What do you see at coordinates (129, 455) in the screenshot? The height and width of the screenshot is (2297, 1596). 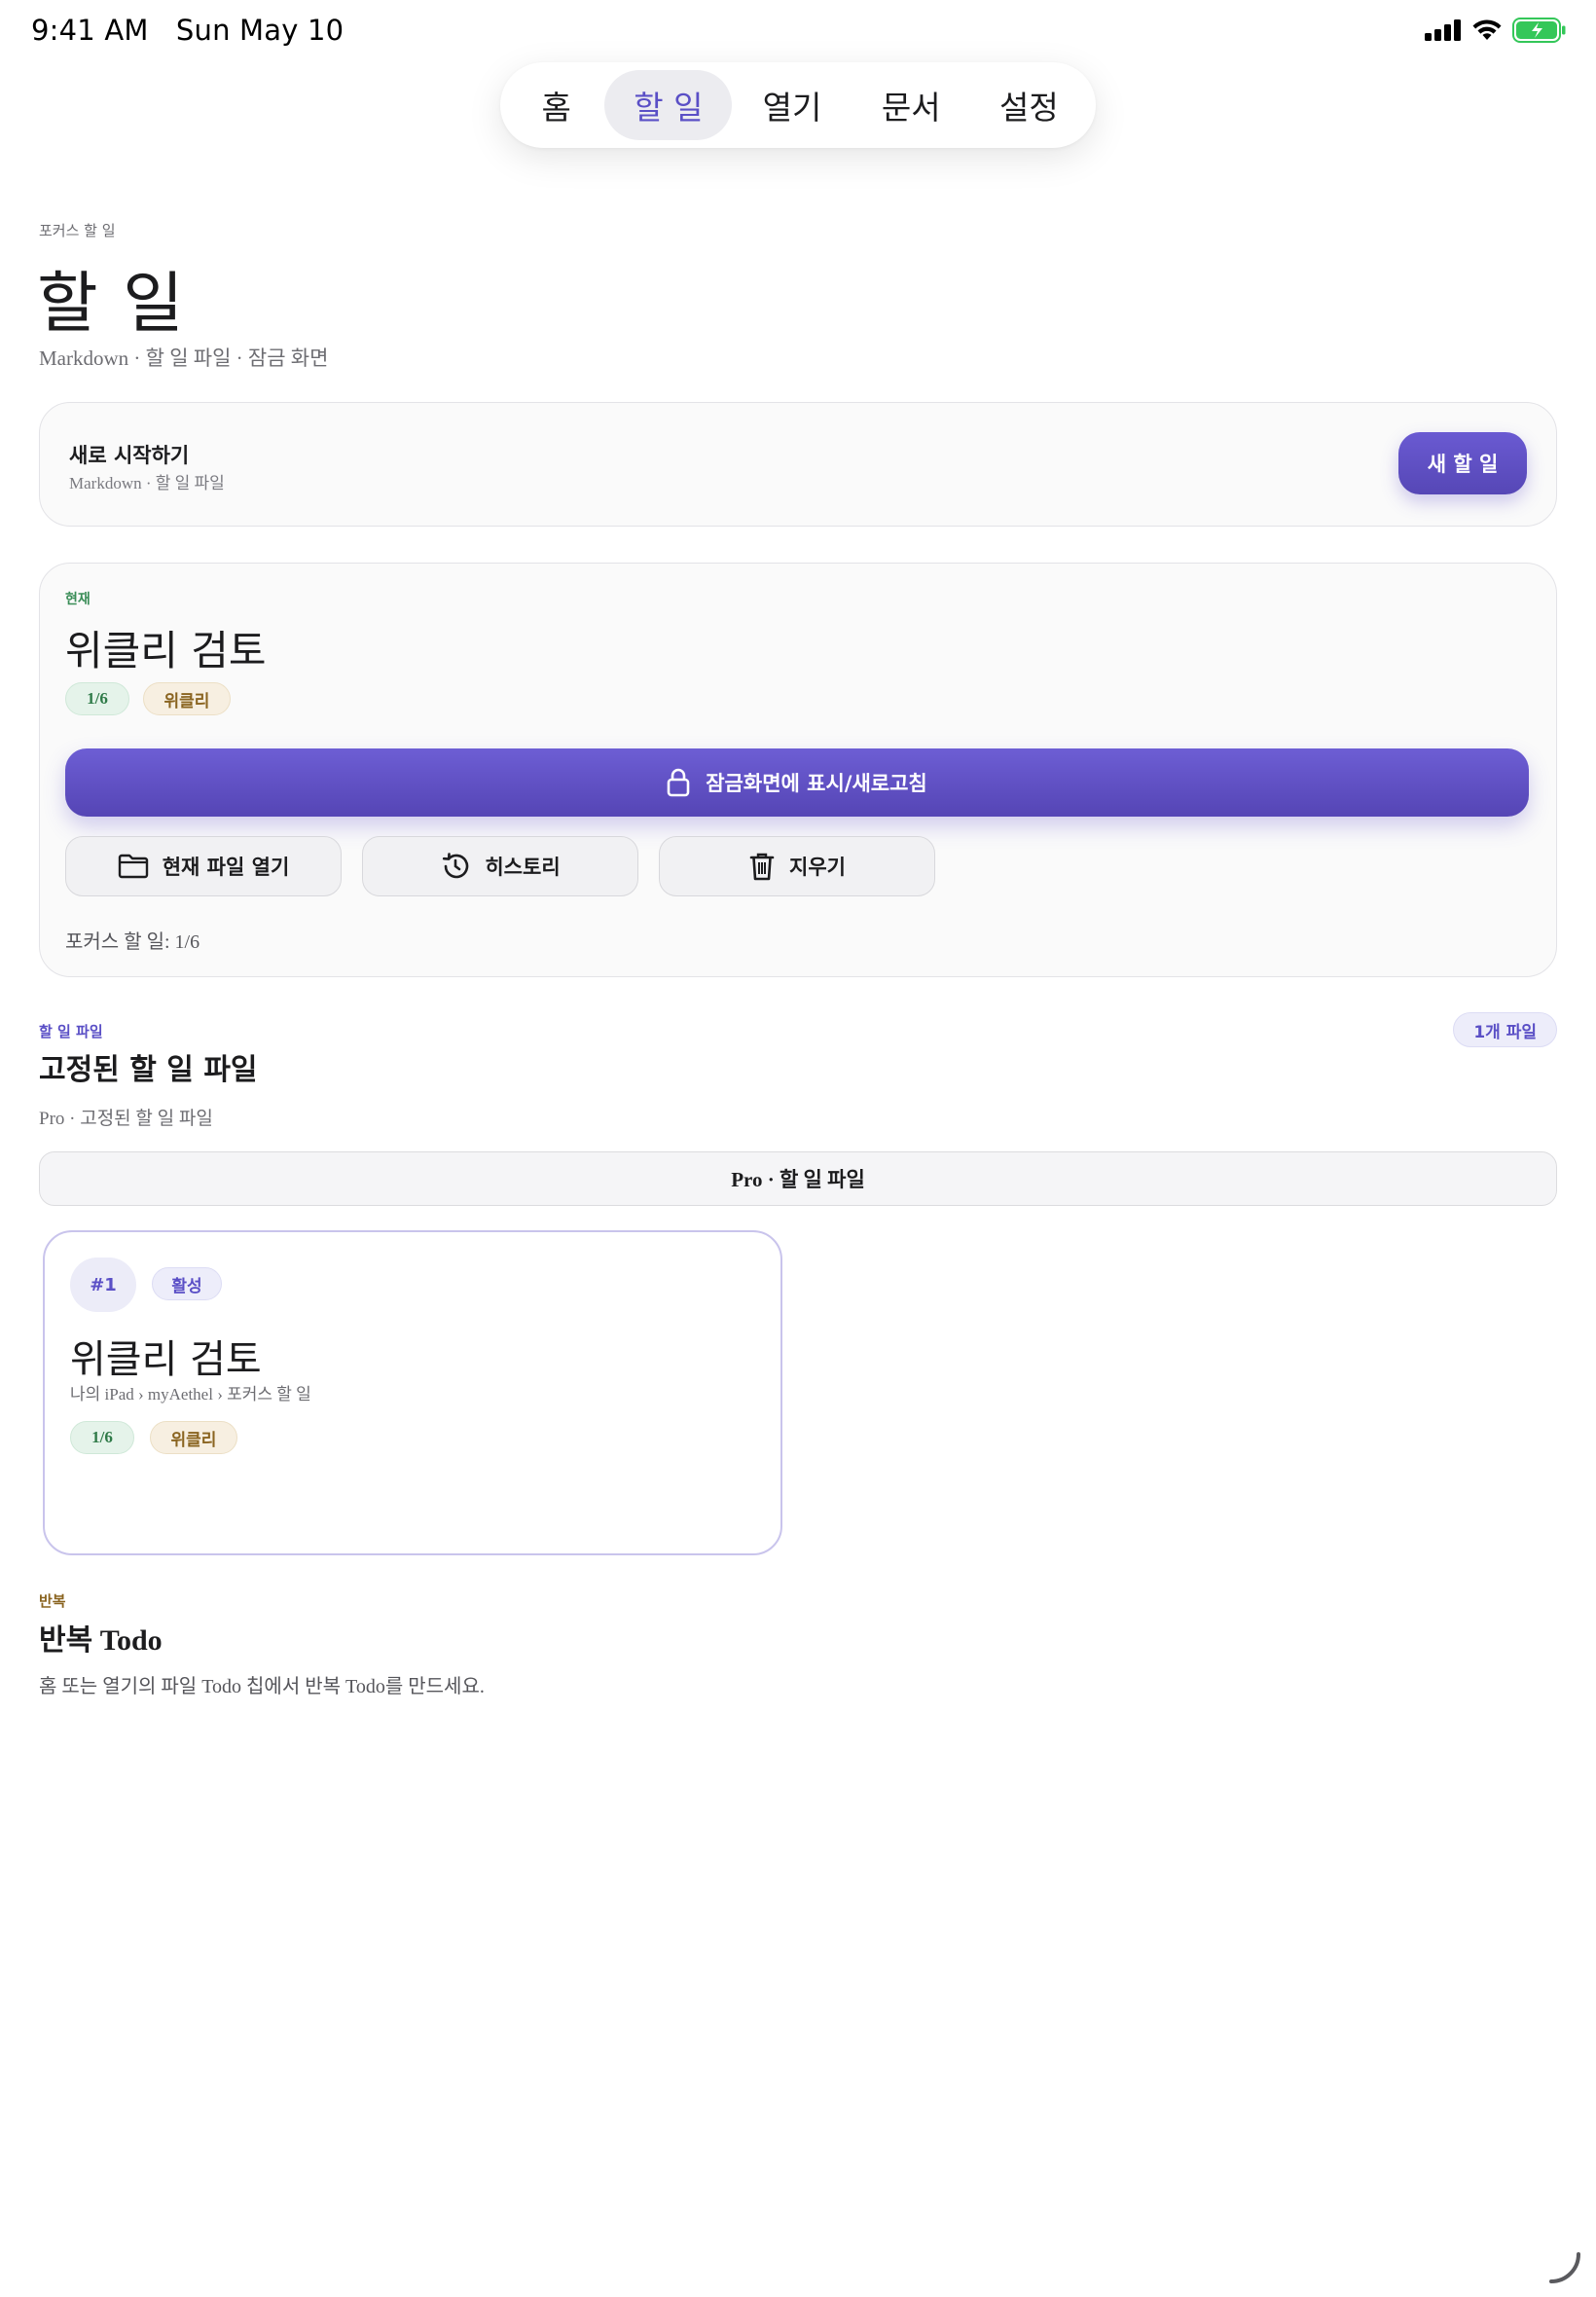 I see `start-card-title: 새로 시작하기` at bounding box center [129, 455].